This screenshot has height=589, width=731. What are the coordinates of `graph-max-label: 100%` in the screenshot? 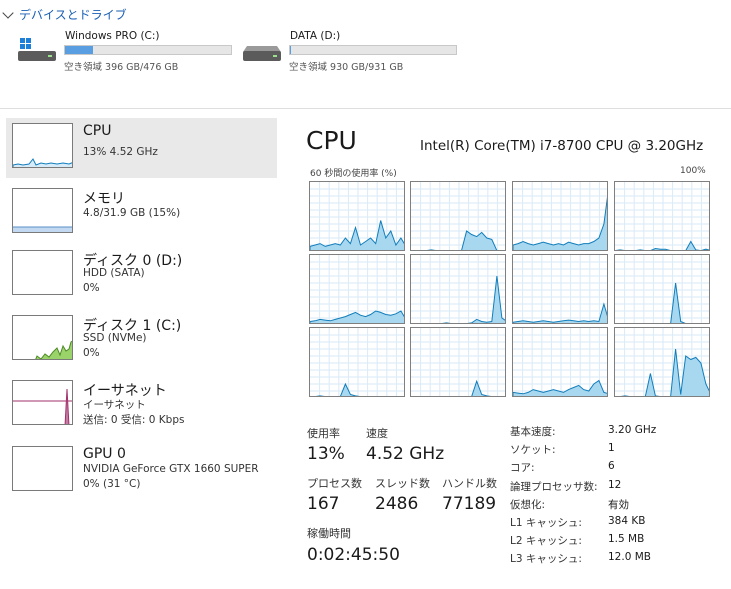 It's located at (693, 171).